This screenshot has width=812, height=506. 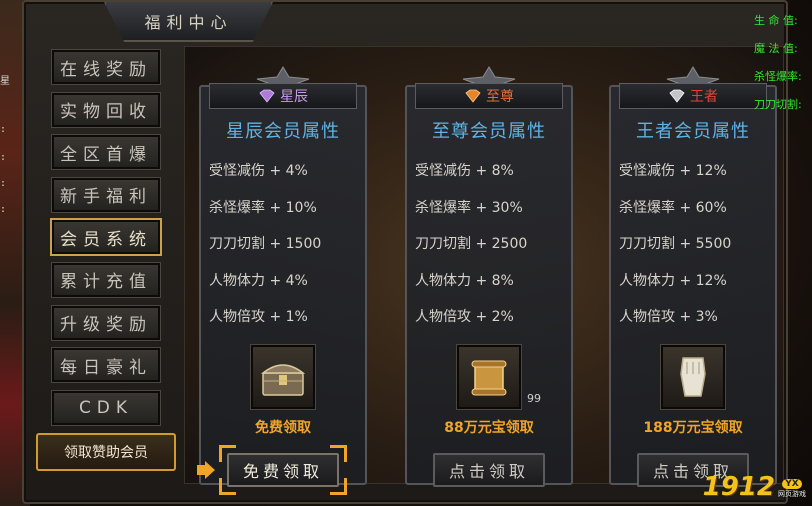 I want to click on site-logo: 1912 YX 网页游戏, so click(x=754, y=487).